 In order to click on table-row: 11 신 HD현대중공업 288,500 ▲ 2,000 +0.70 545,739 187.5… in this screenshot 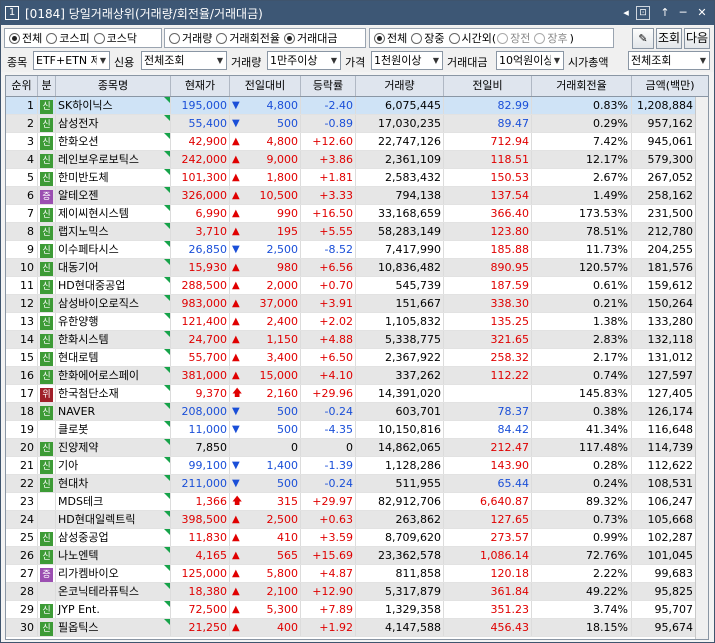, I will do `click(351, 286)`.